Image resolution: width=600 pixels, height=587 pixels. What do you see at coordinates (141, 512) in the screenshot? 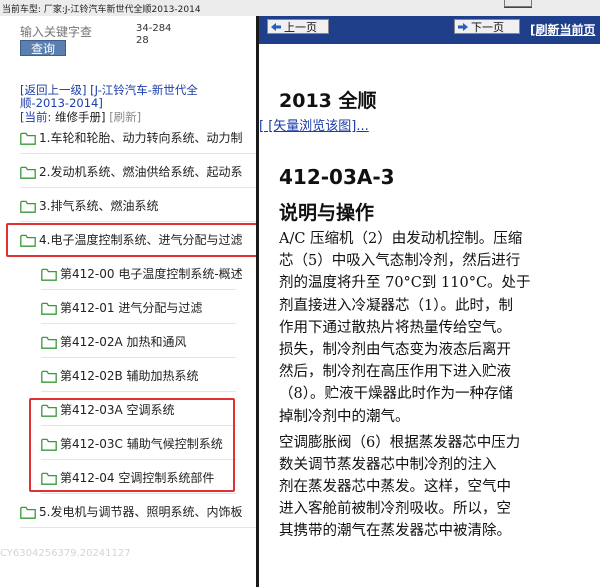
I see `tree-item-label: 5.发电机与调节器、照明系统、内饰板` at bounding box center [141, 512].